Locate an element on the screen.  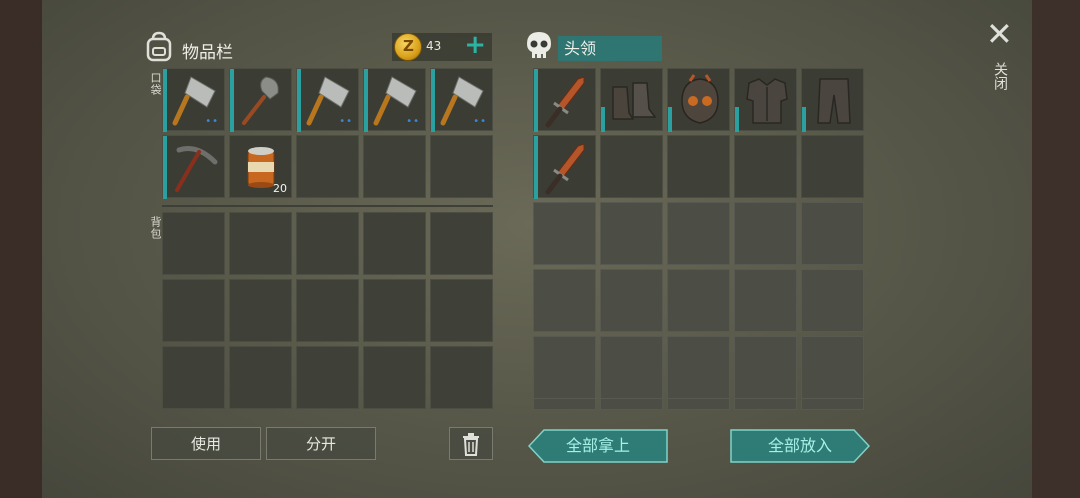
pickaxe-icon is located at coordinates (196, 169).